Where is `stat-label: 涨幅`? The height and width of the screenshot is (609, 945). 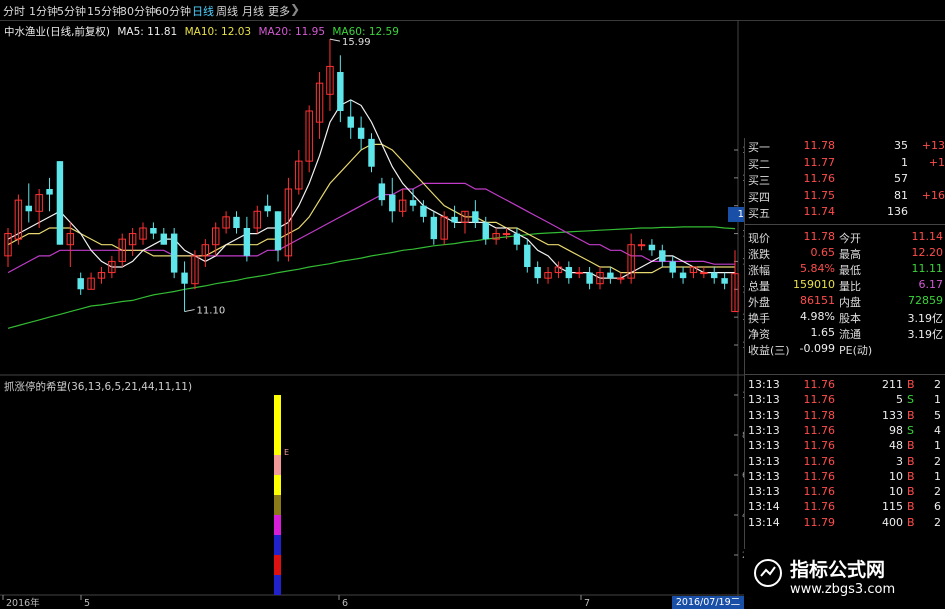
stat-label: 涨幅 is located at coordinates (759, 270).